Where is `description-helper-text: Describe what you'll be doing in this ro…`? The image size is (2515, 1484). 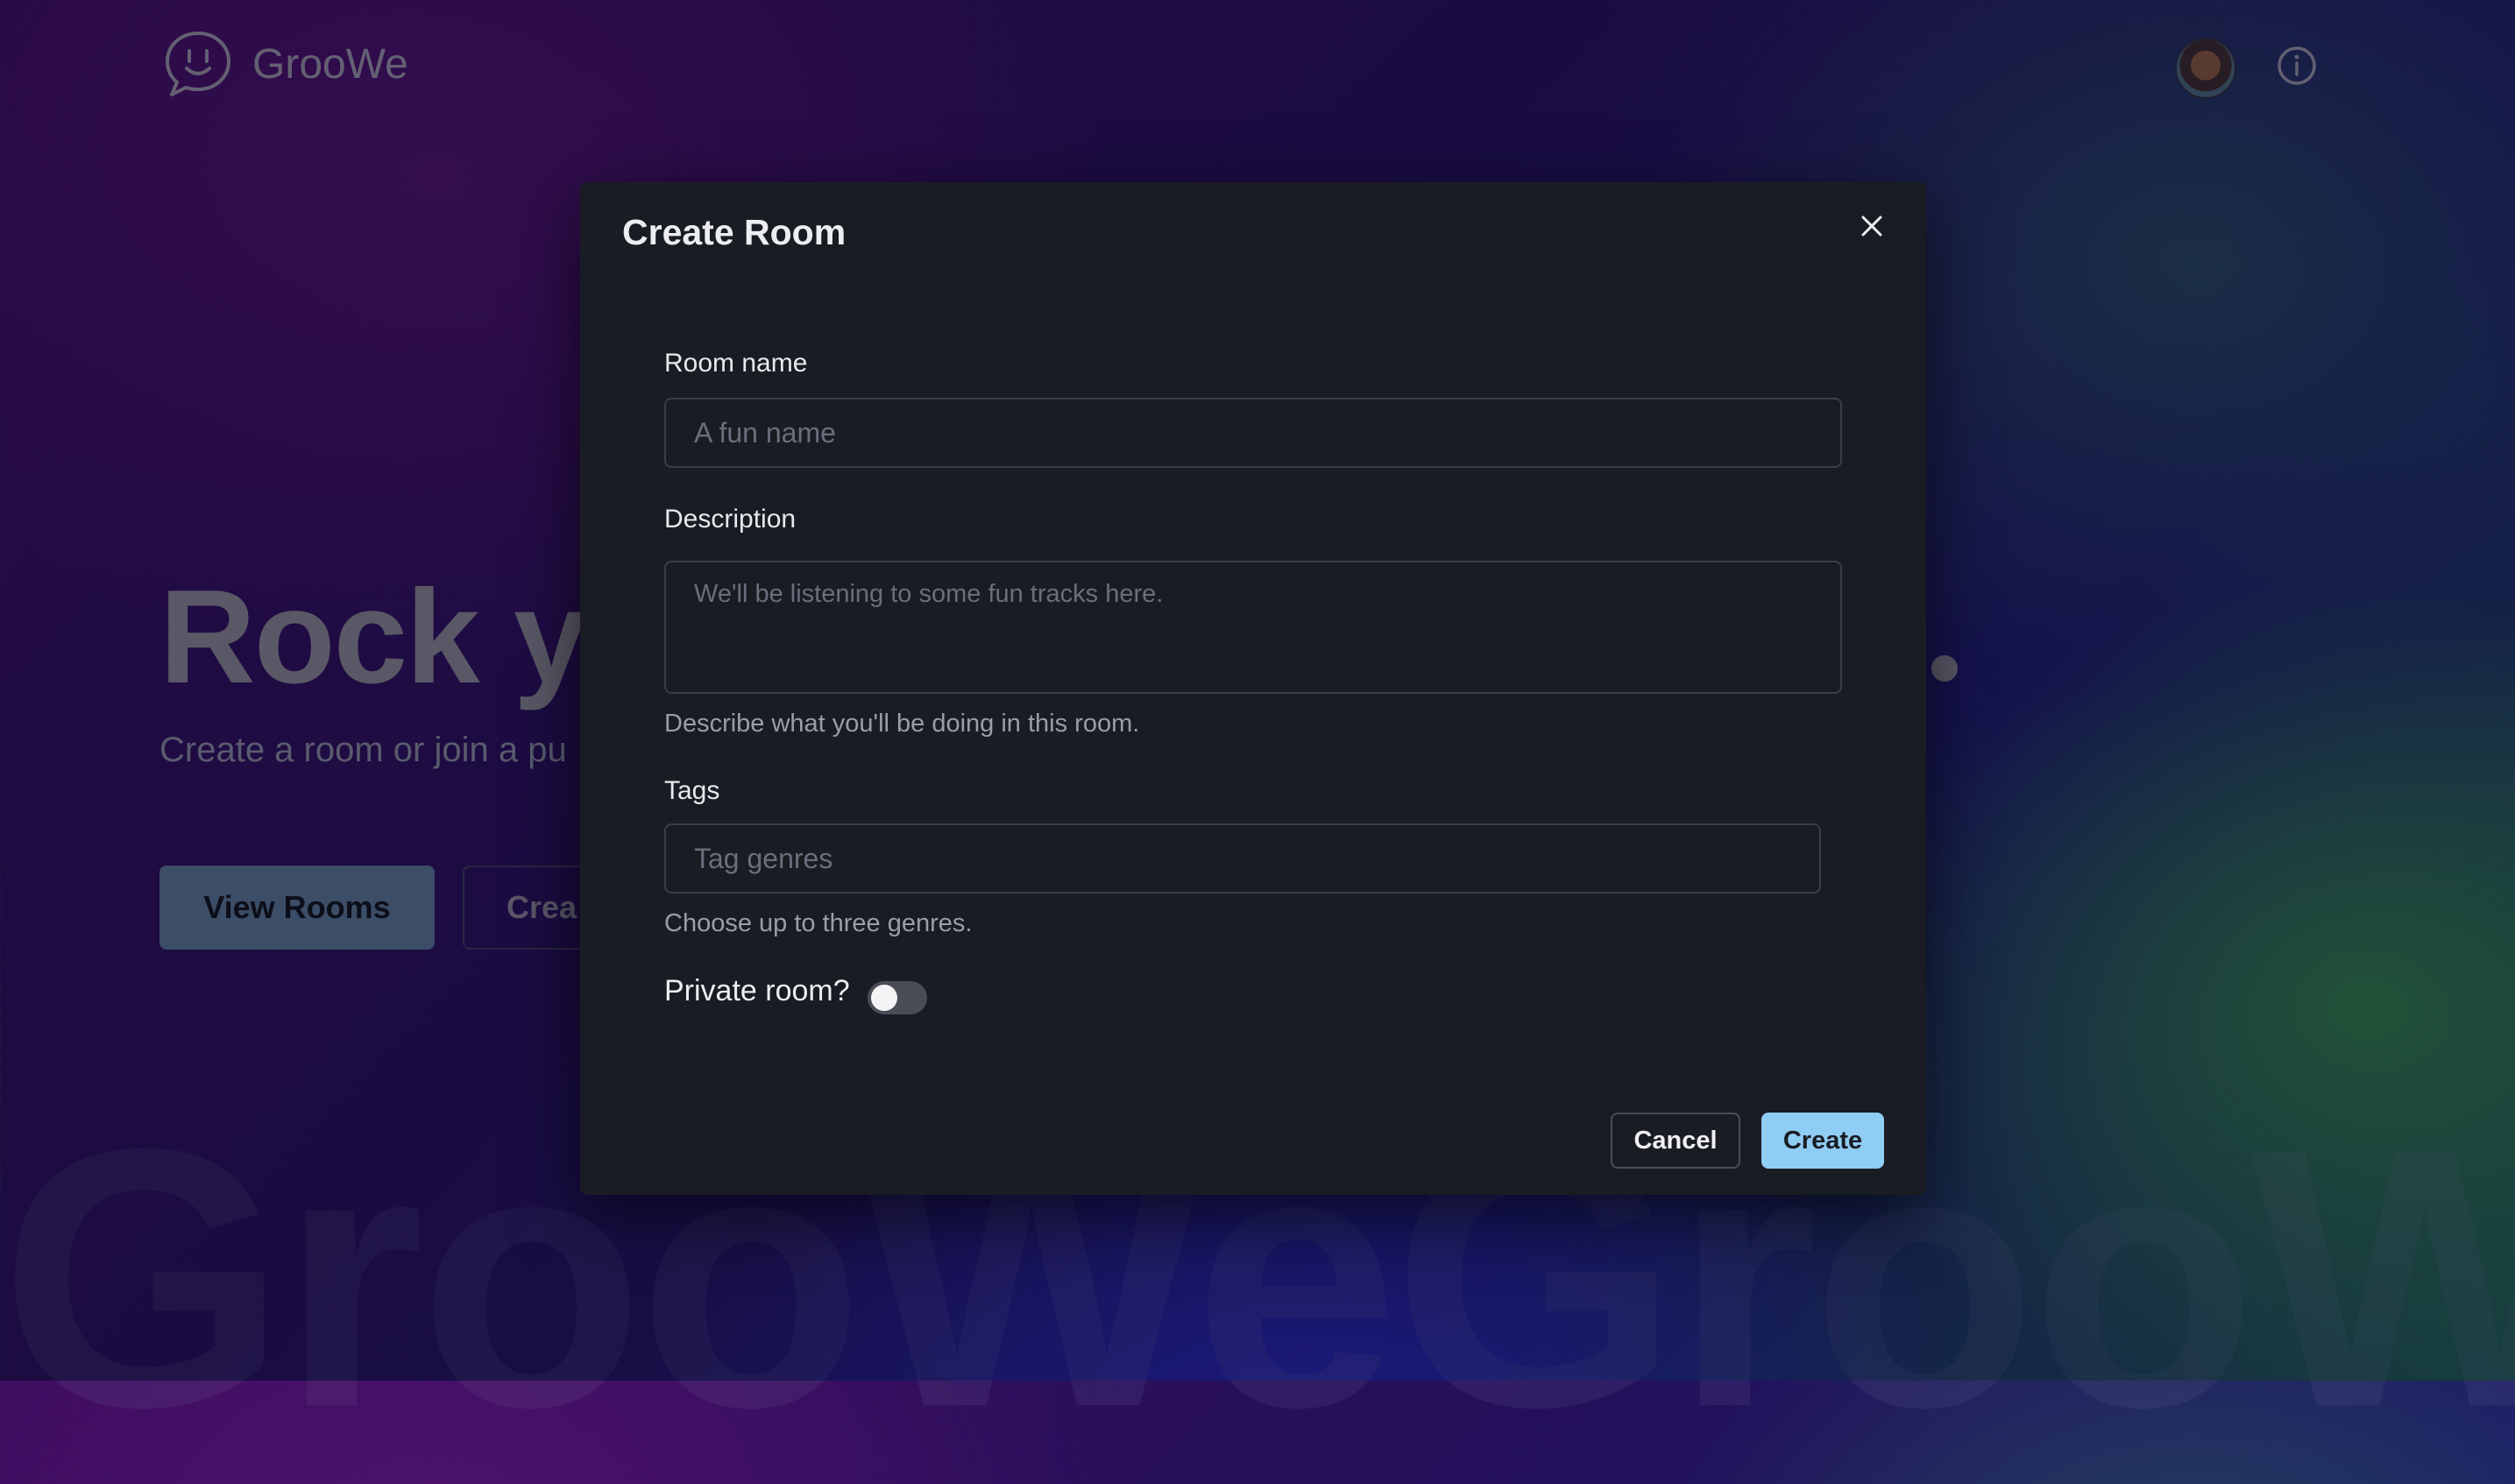 description-helper-text: Describe what you'll be doing in this ro… is located at coordinates (902, 724).